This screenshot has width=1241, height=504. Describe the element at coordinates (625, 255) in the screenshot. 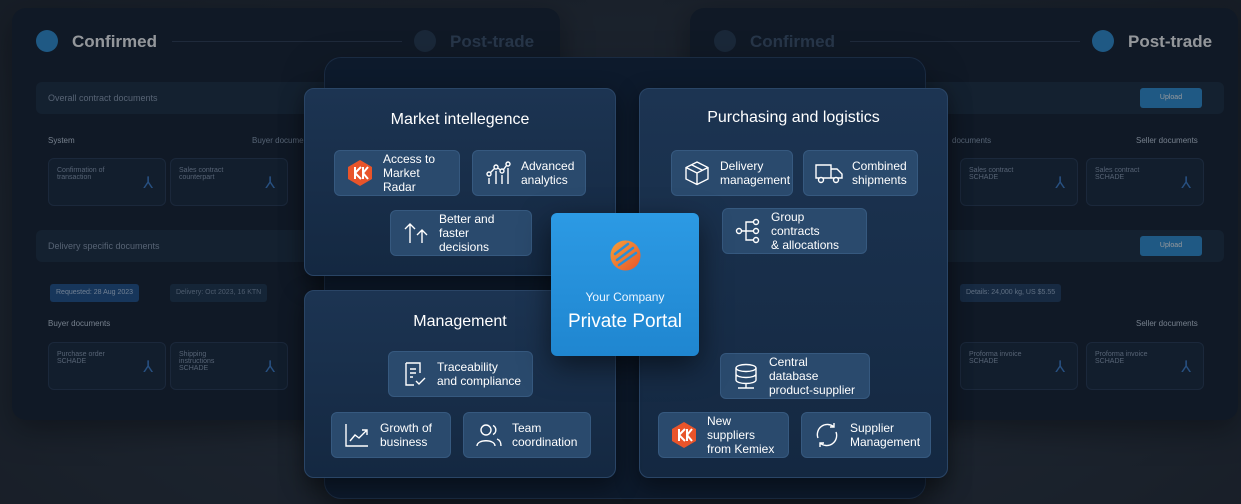

I see `company-logo-icon` at that location.